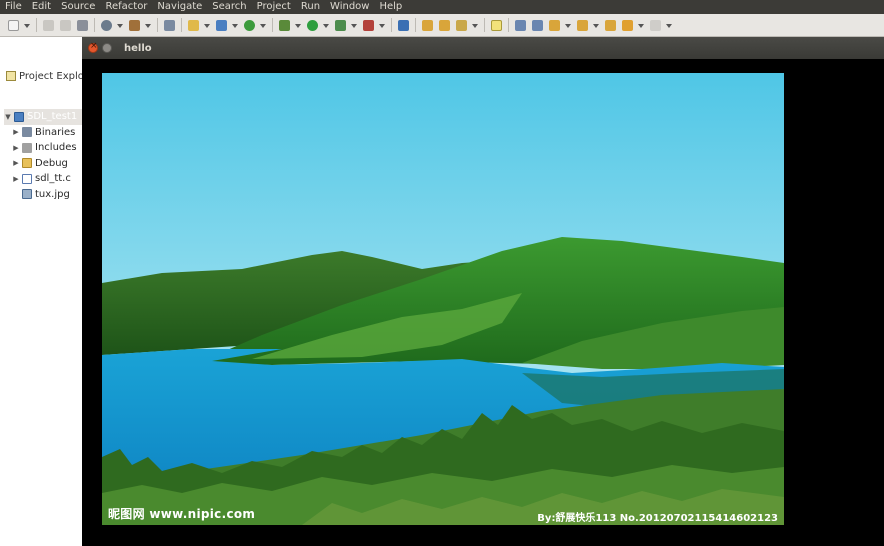 The width and height of the screenshot is (884, 546). I want to click on last-edit-icon, so click(610, 25).